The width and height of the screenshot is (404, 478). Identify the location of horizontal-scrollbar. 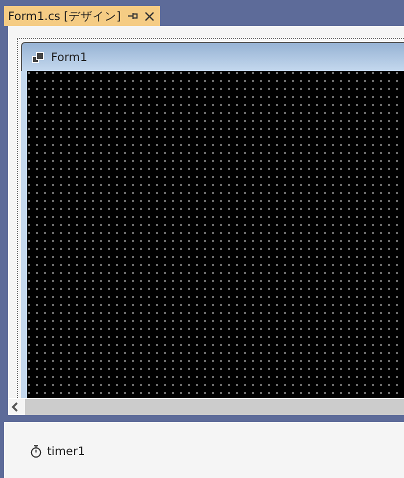
(206, 406).